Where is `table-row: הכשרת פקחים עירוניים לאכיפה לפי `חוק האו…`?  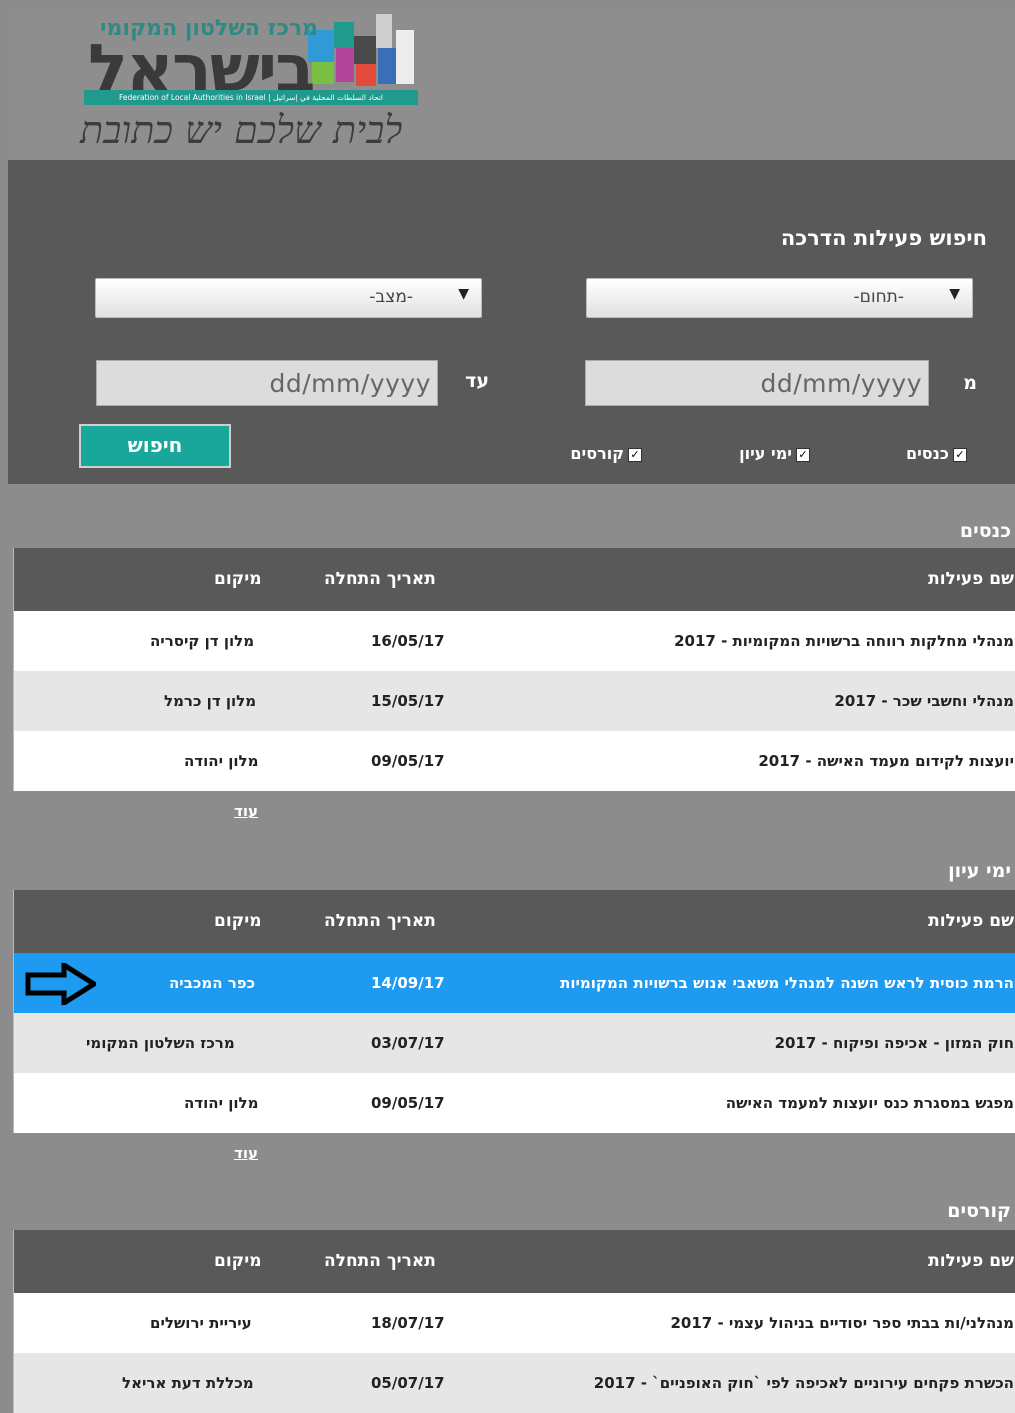
table-row: הכשרת פקחים עירוניים לאכיפה לפי `חוק האו… is located at coordinates (514, 1383).